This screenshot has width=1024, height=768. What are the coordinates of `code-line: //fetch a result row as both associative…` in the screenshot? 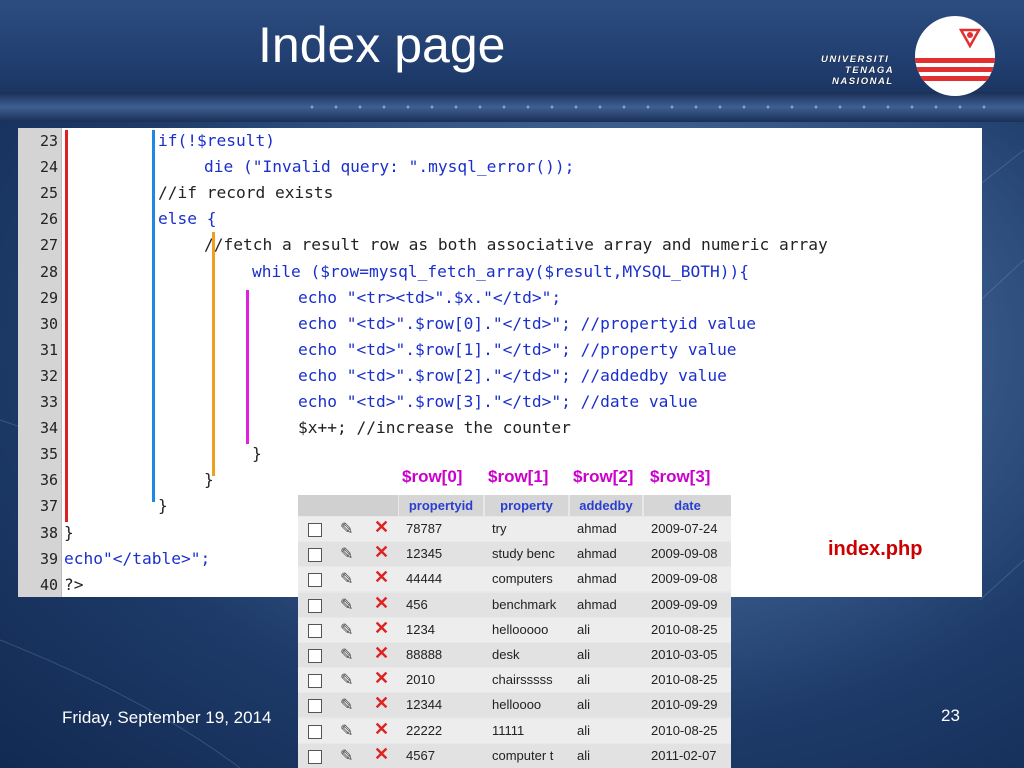 It's located at (516, 245).